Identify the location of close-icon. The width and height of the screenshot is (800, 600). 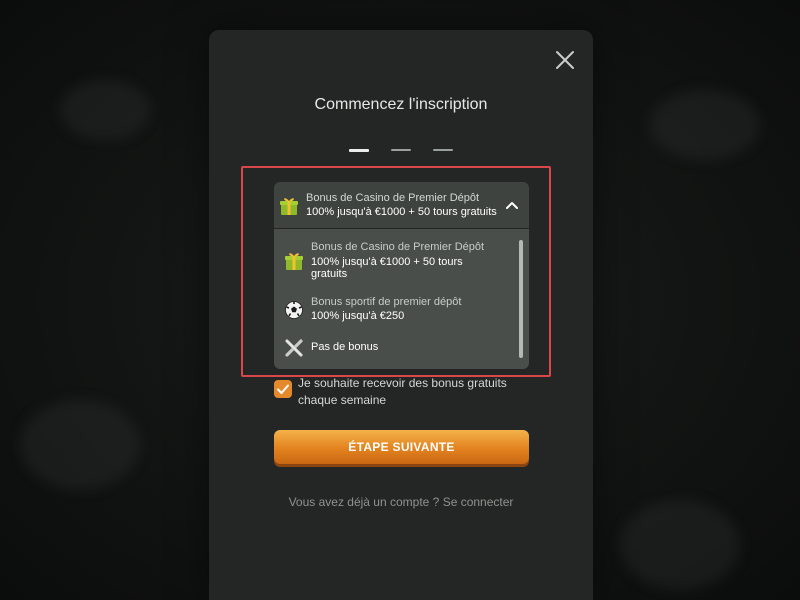
(565, 60).